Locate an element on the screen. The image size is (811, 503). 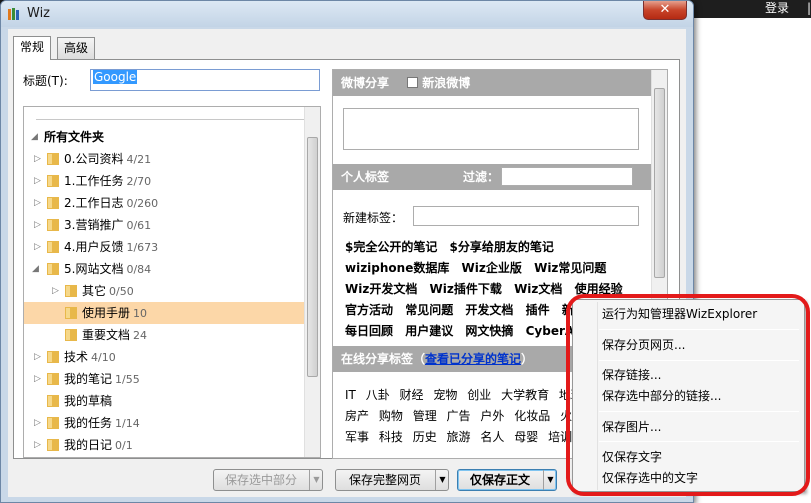
tree-item: ◢ 5.网站文档 0/84 is located at coordinates (165, 269).